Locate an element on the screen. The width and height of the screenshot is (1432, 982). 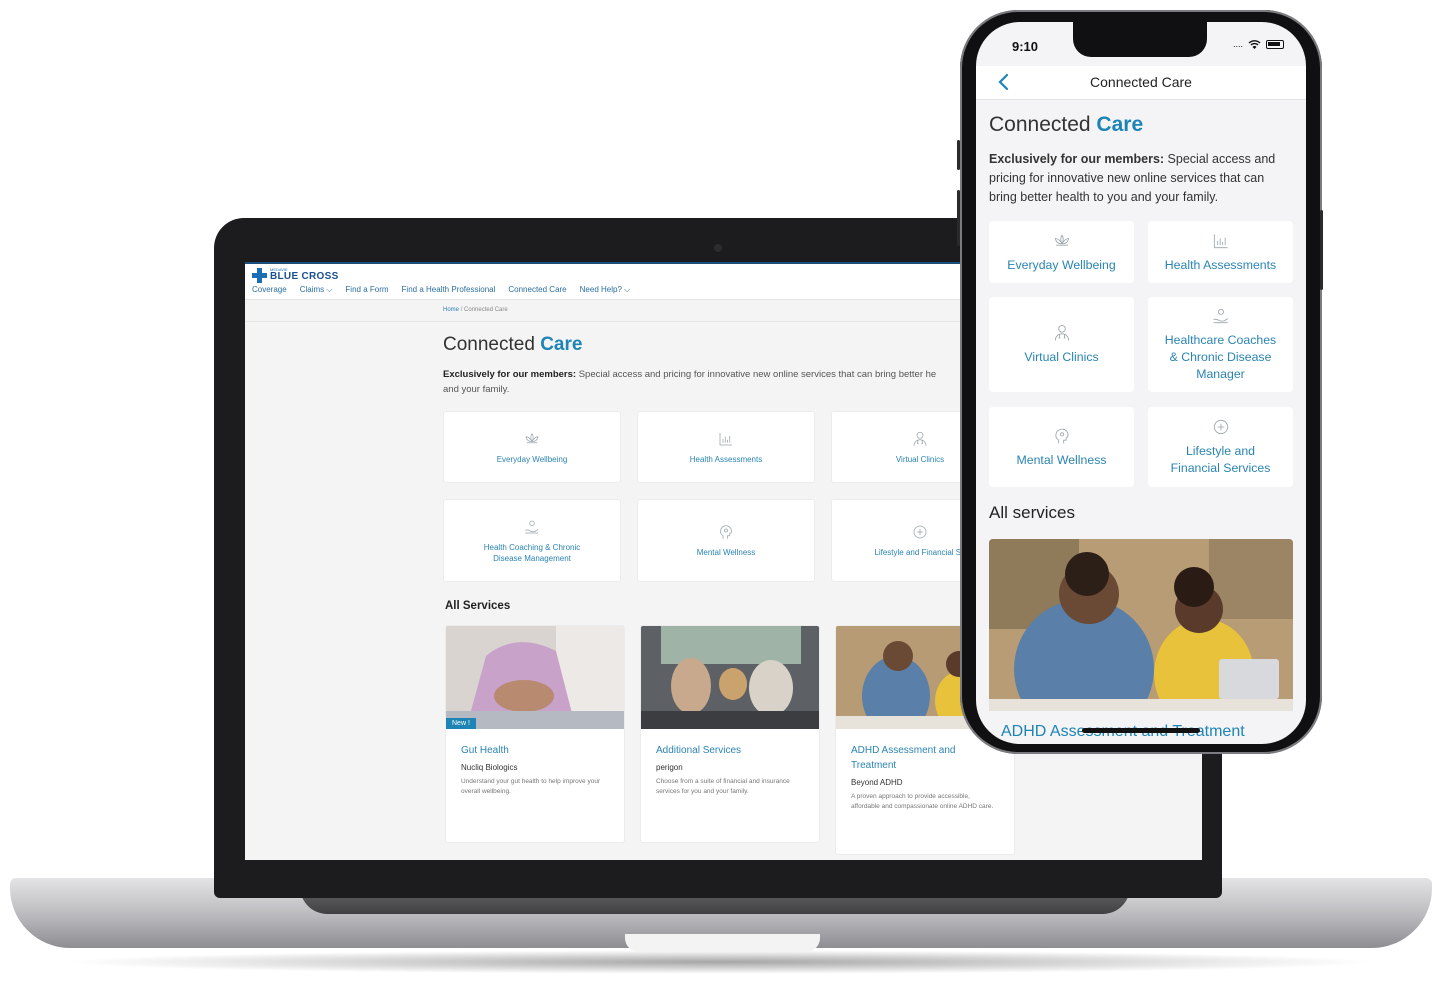
app-bar-title: Connected Care is located at coordinates (1141, 82).